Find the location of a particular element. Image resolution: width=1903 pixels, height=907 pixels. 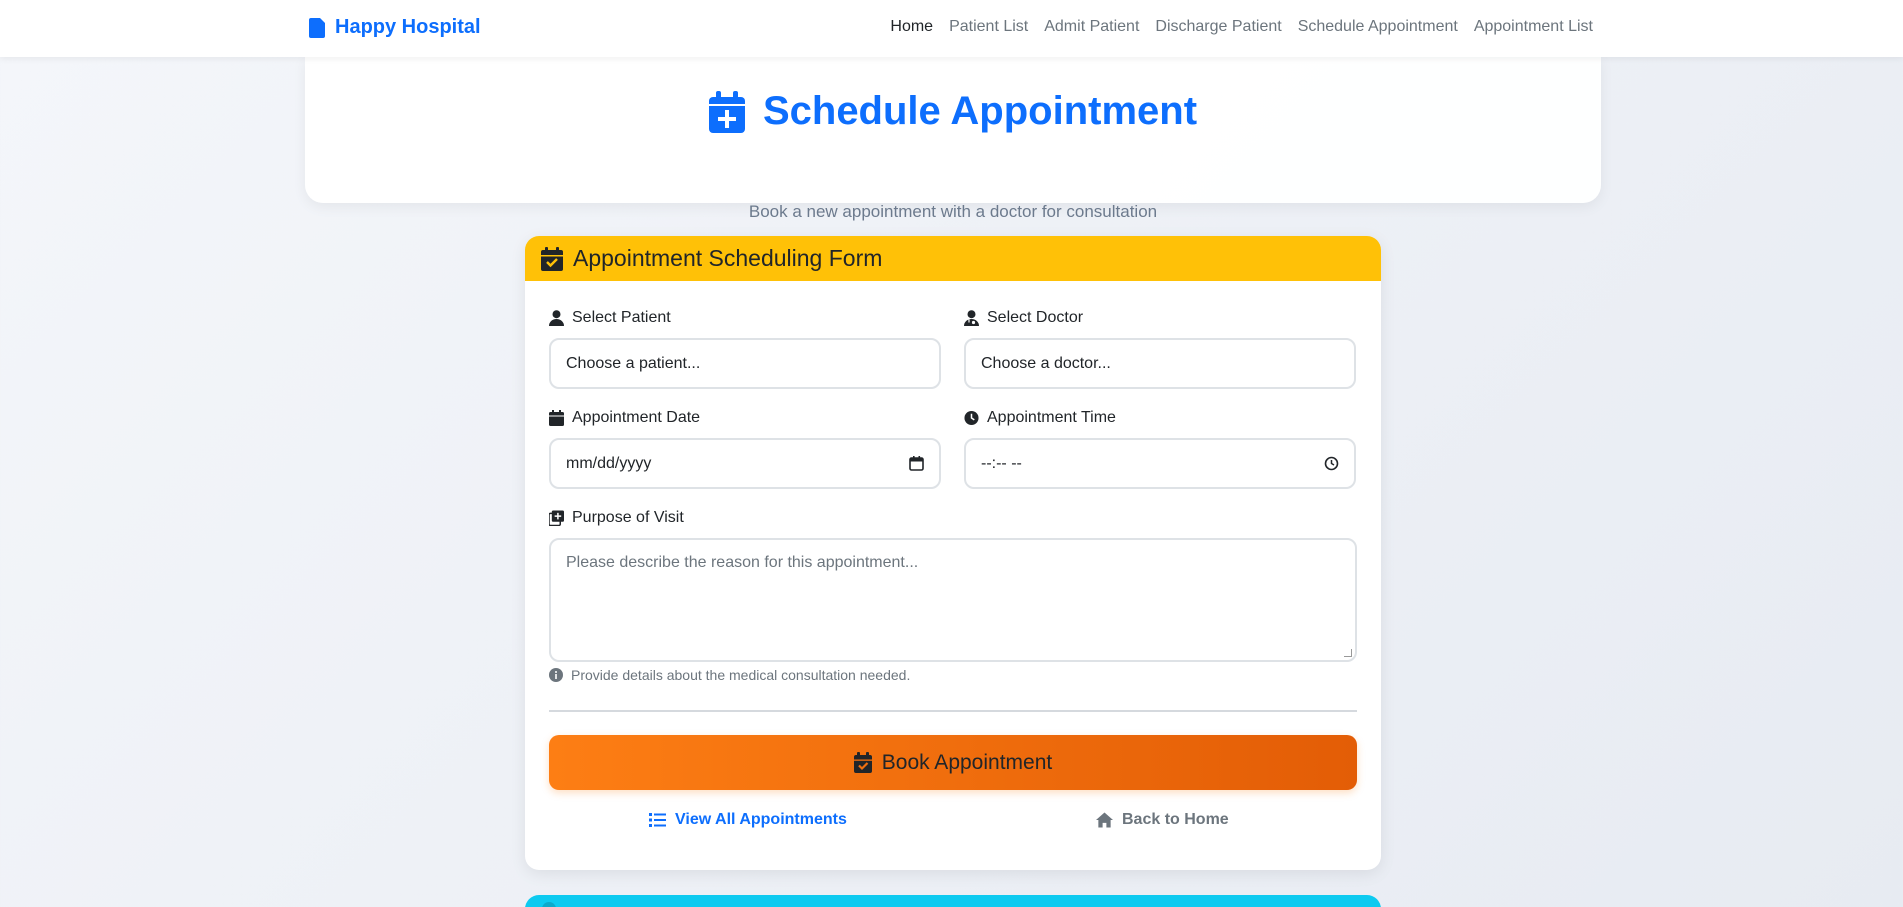

nav-link-patient-list: Patient List is located at coordinates (988, 27).